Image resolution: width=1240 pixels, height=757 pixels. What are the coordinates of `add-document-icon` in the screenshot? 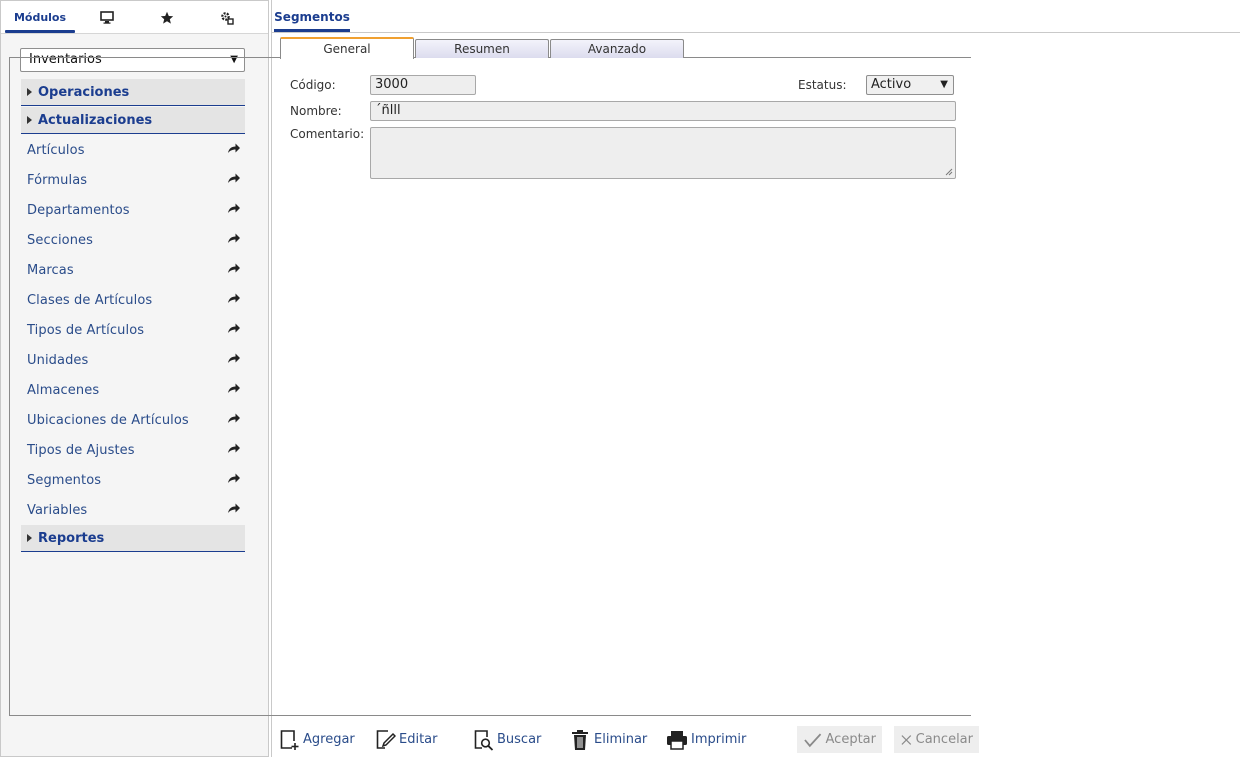 It's located at (289, 739).